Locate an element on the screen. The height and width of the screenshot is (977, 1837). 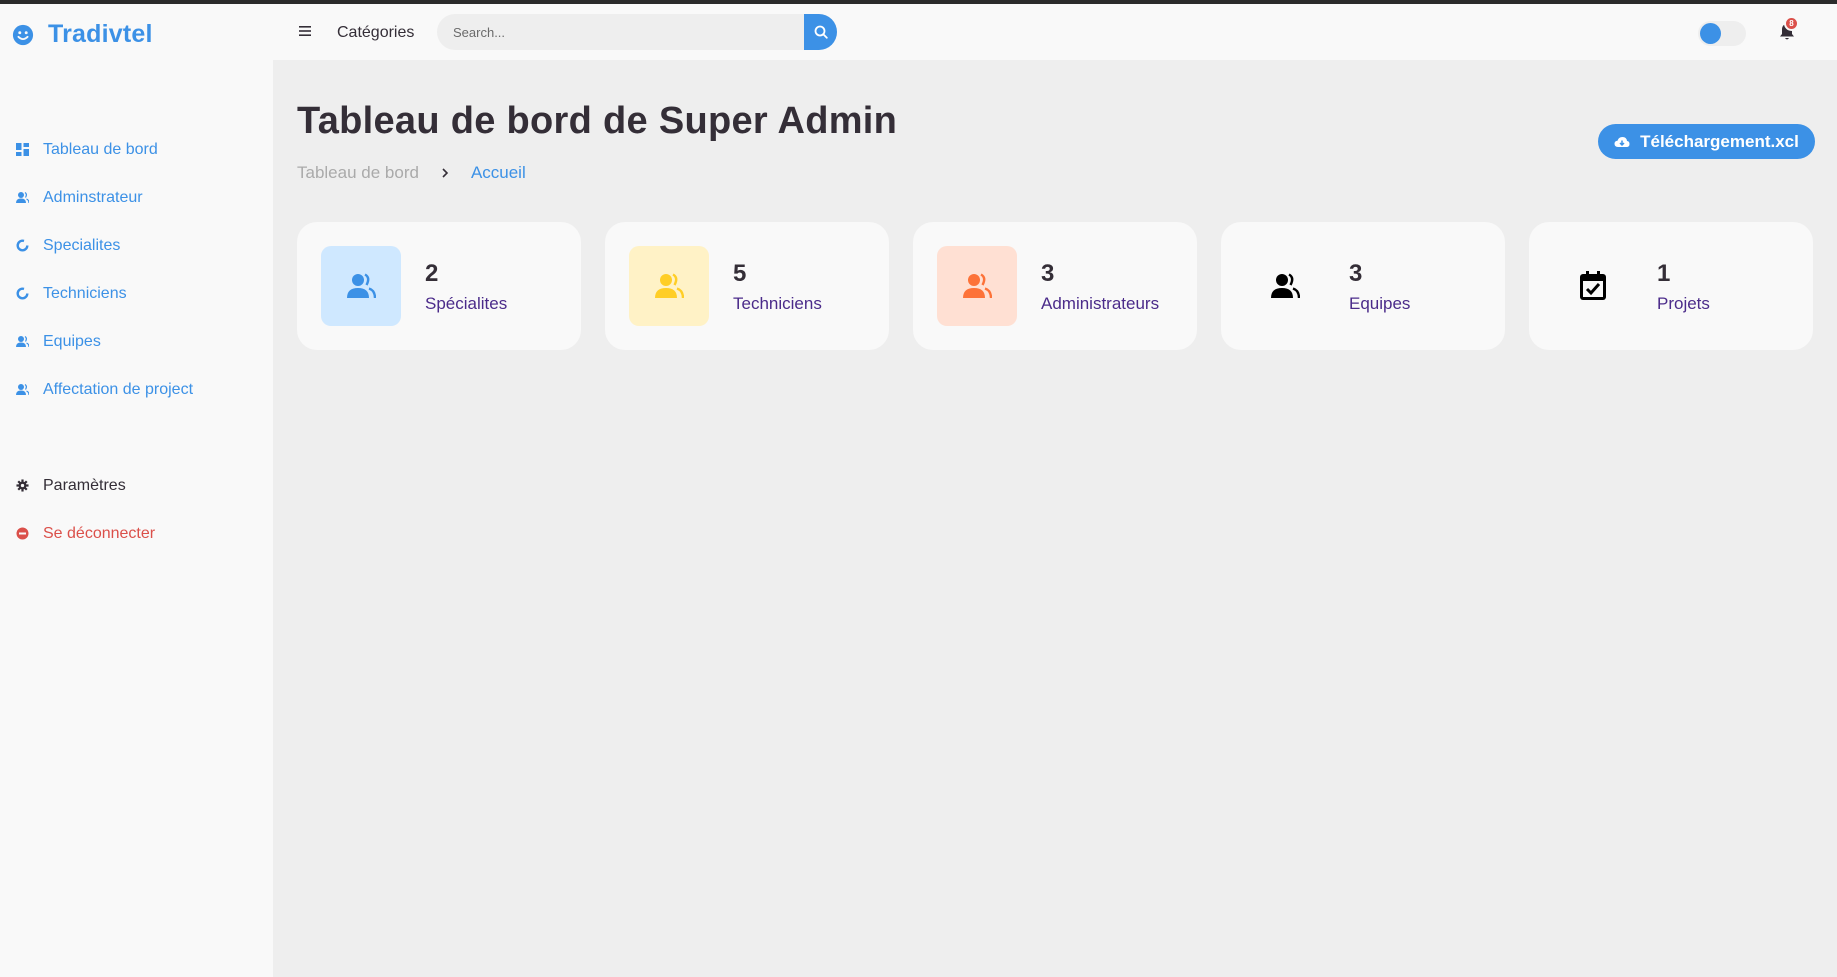
card-value: 5 is located at coordinates (740, 273).